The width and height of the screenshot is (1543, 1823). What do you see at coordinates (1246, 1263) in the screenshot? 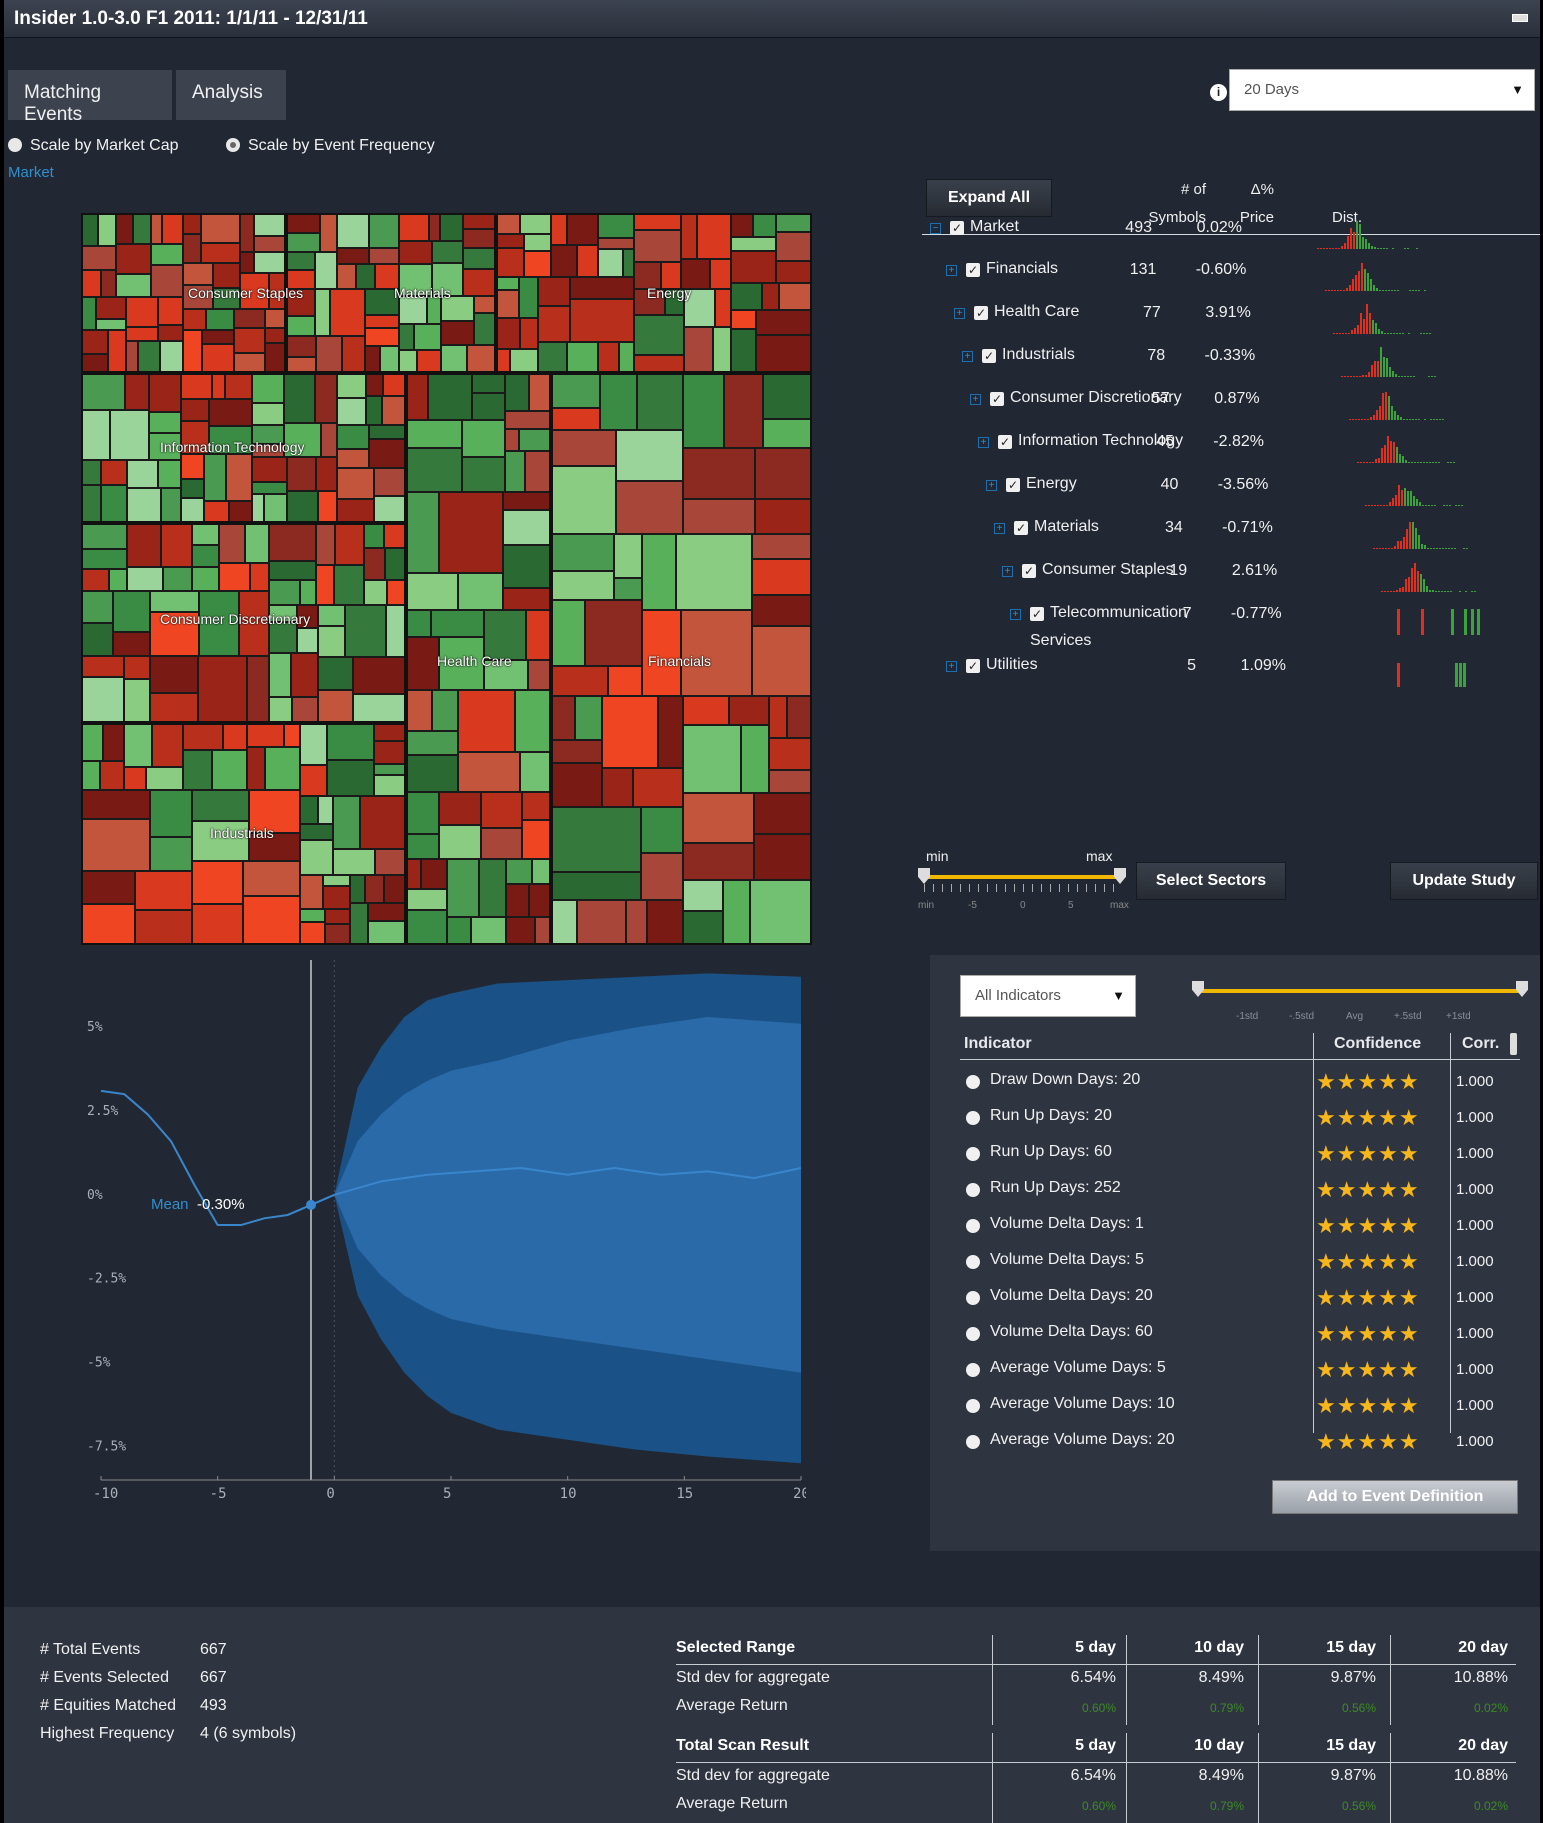
I see `indicator-row: Volume Delta Days: 5 ★★★★★ 1.000` at bounding box center [1246, 1263].